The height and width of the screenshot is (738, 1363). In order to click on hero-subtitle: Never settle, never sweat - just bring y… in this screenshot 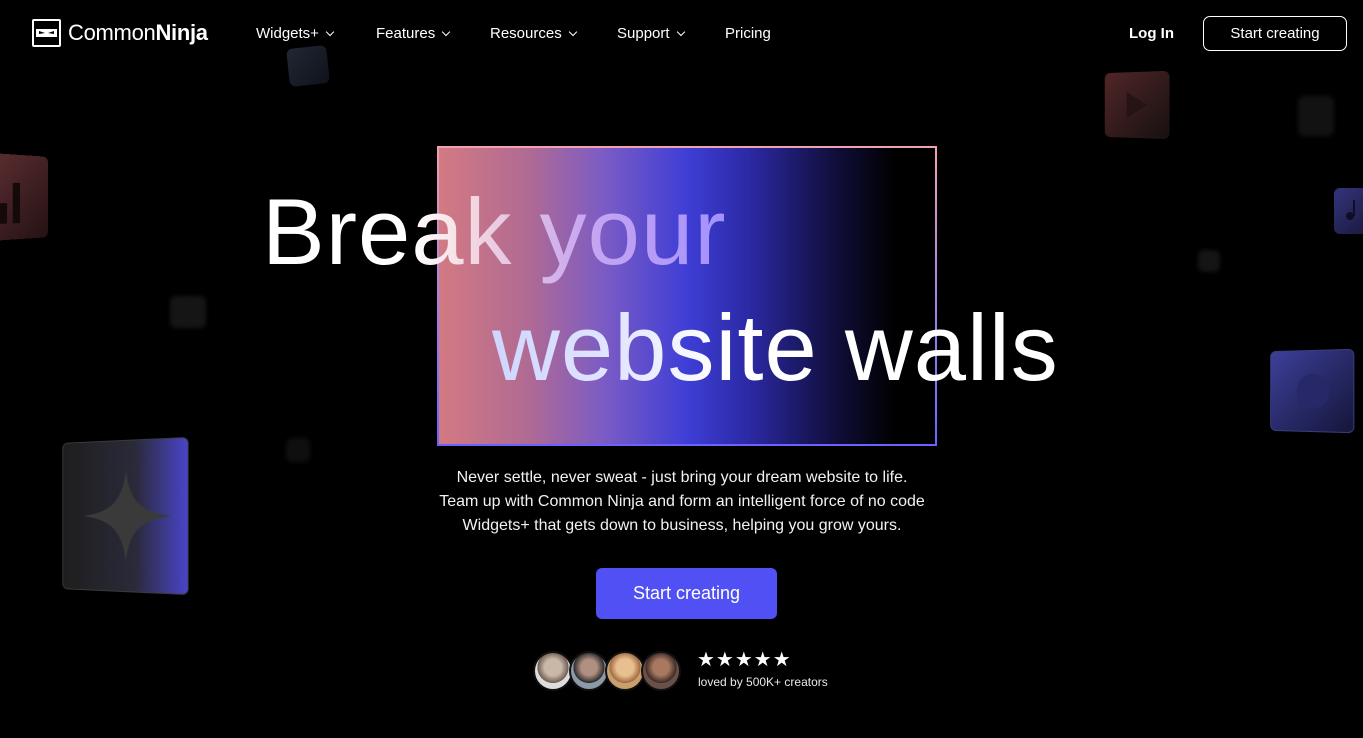, I will do `click(682, 502)`.